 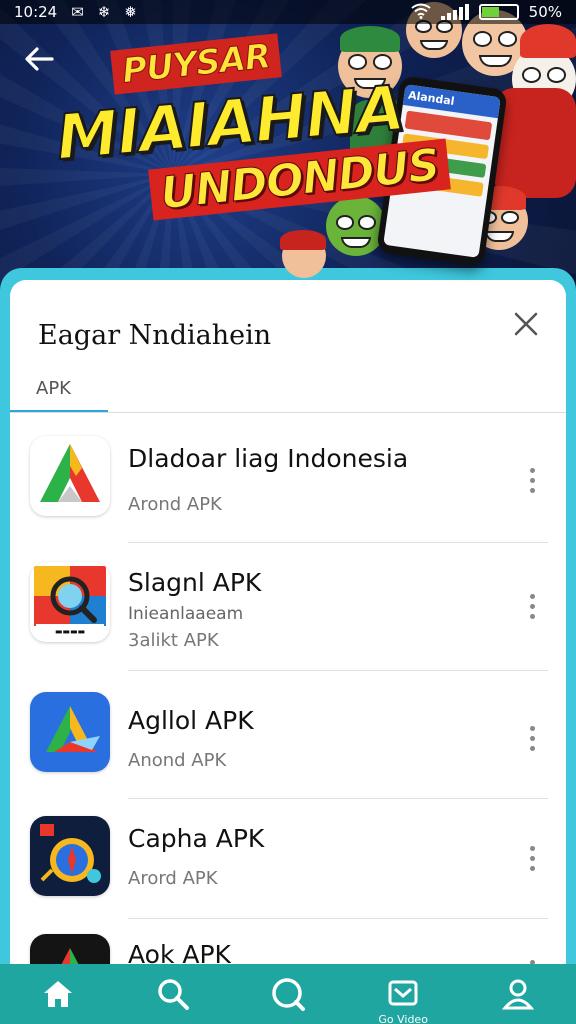 I want to click on app-name: Slagnl APK, so click(x=195, y=582).